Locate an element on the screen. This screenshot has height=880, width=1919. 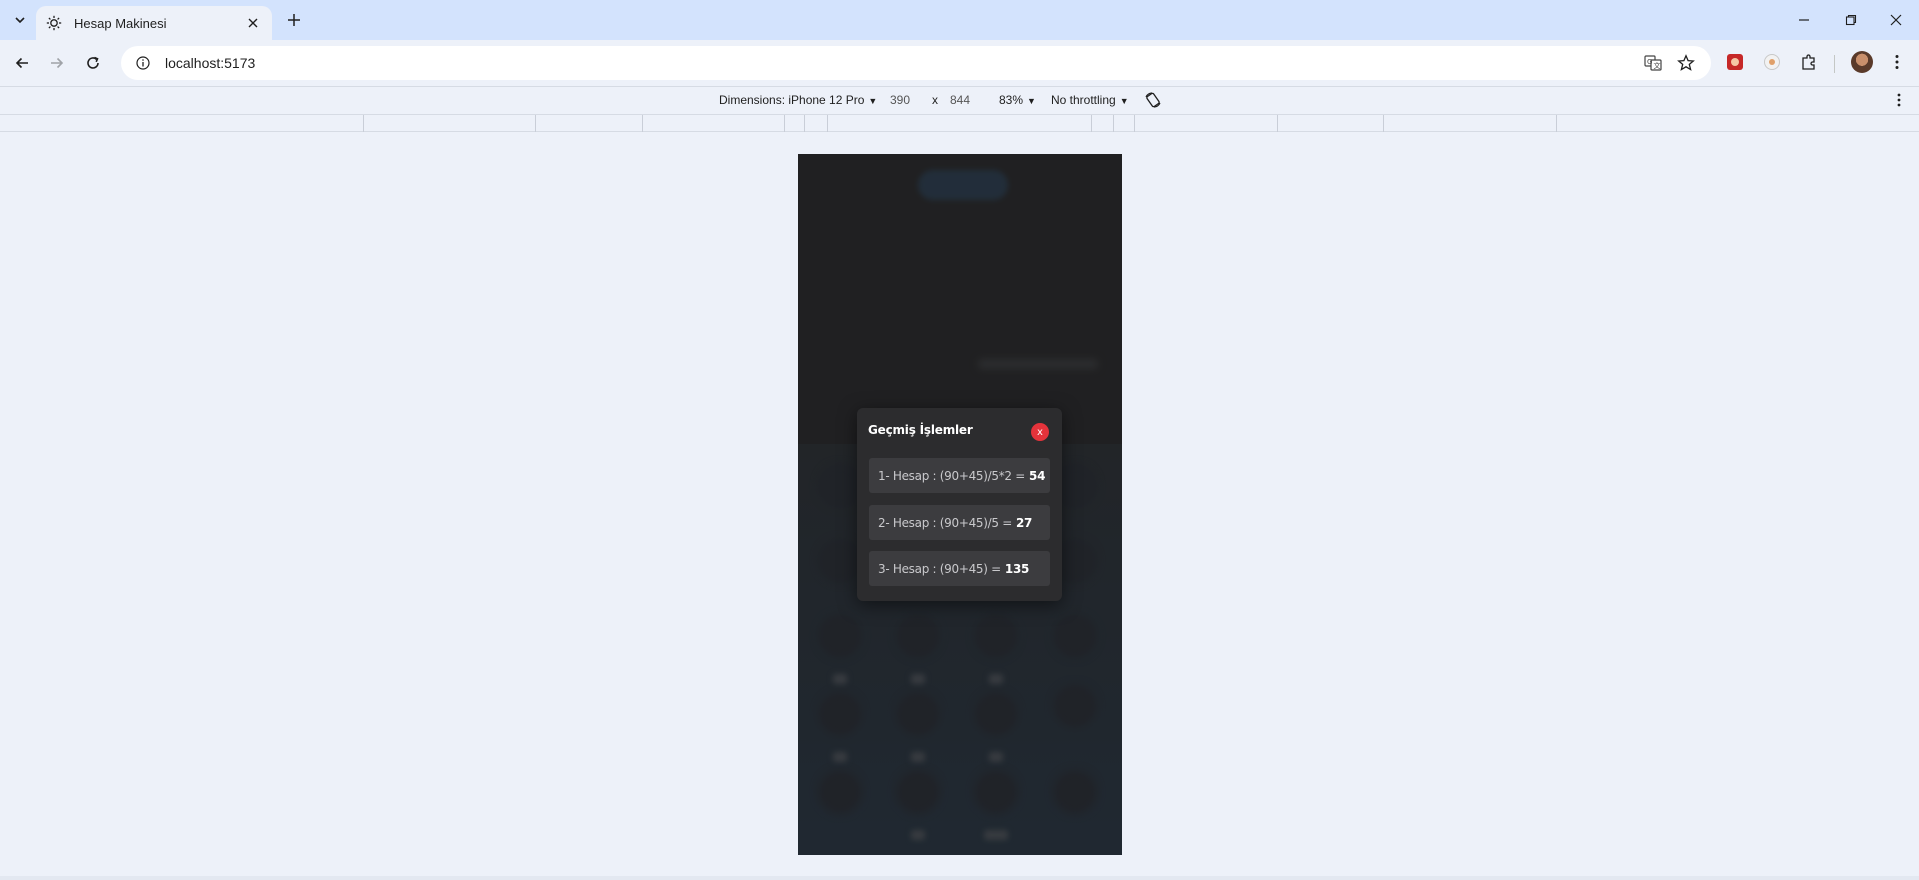
tab-close-icon is located at coordinates (253, 23).